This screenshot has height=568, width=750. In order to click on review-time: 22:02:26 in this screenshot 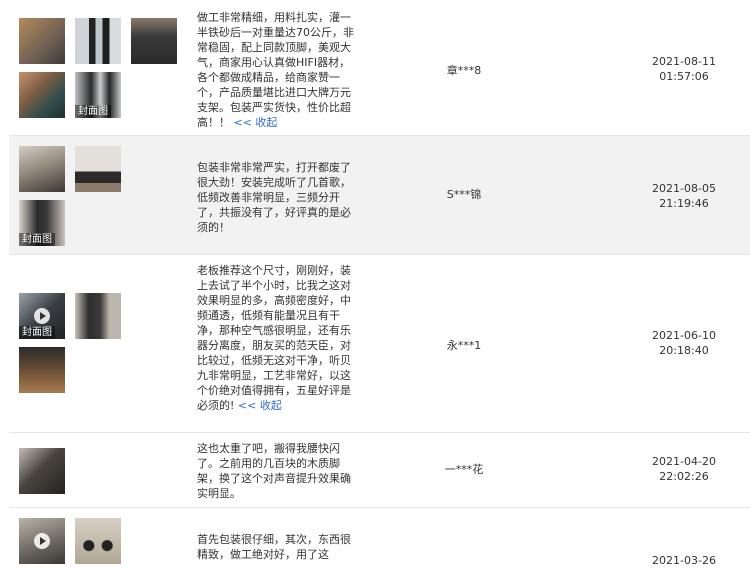, I will do `click(684, 476)`.